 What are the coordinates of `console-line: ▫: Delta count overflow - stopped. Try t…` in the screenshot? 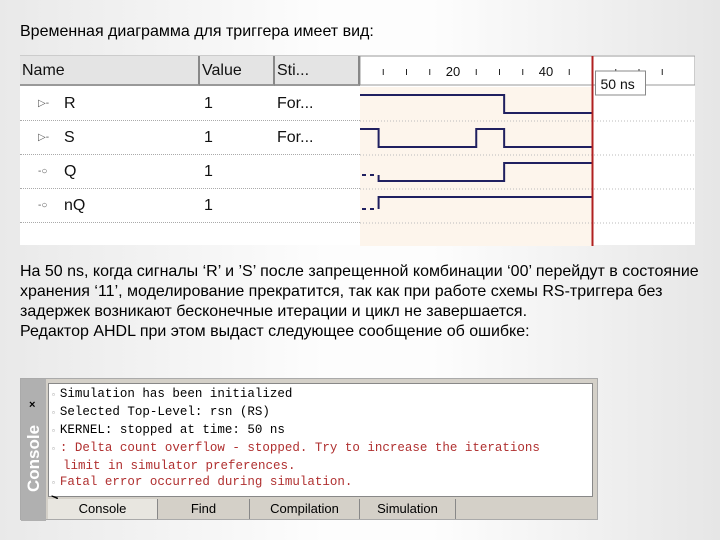 It's located at (295, 448).